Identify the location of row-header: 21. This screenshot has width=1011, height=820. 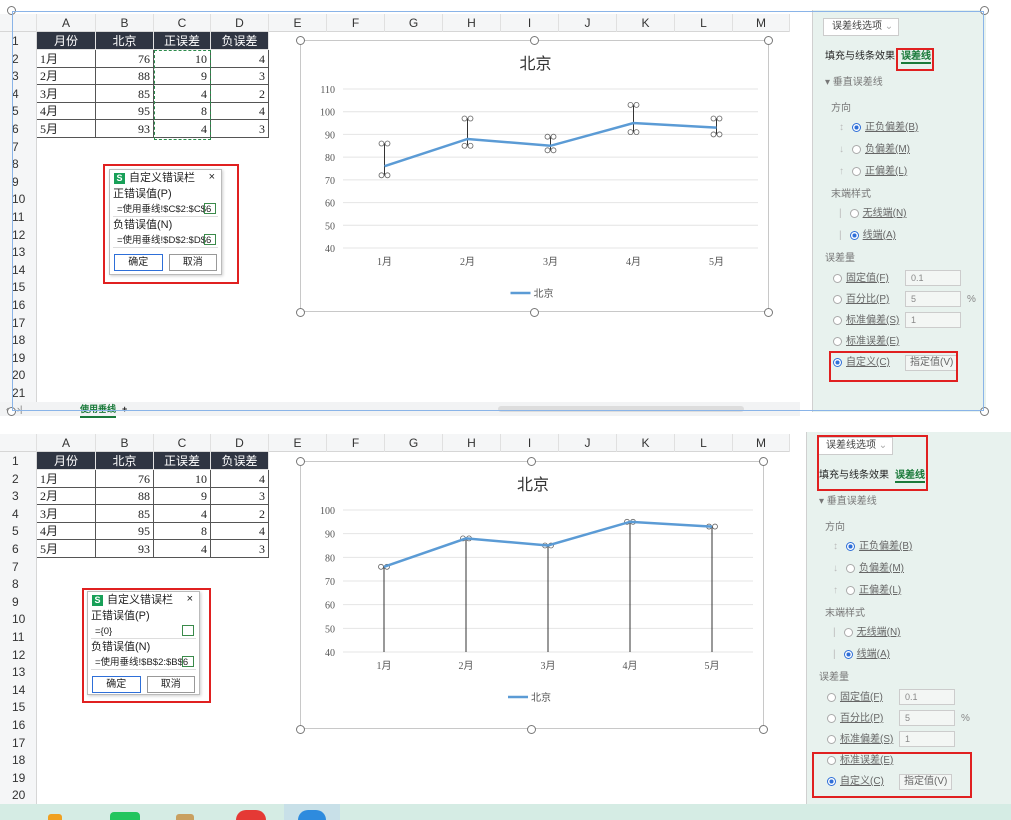
(18, 393).